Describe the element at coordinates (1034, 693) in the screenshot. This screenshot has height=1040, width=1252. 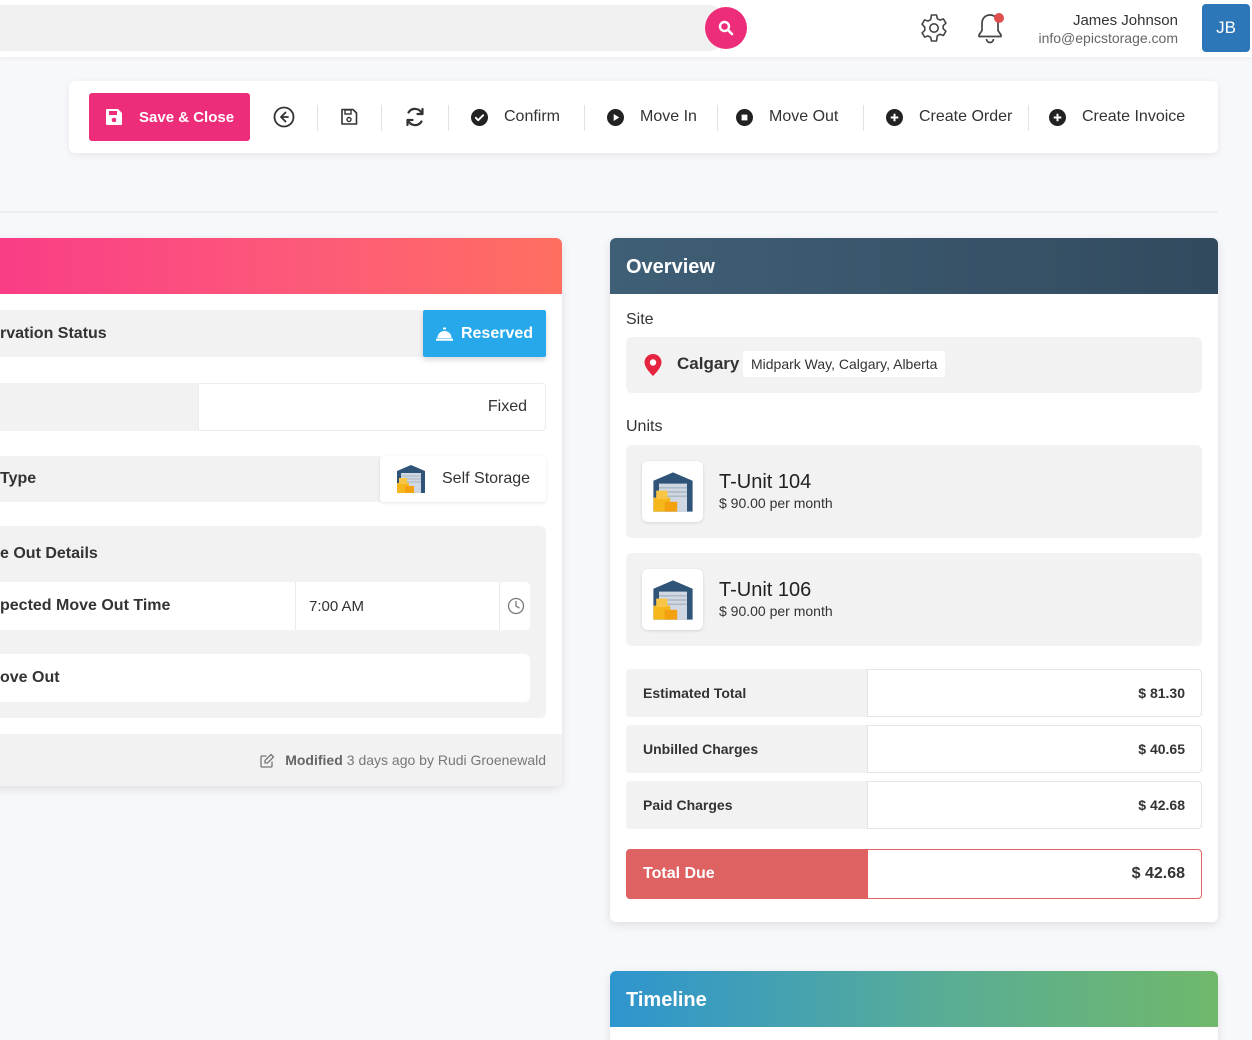
I see `charge-value: $ 81.30` at that location.